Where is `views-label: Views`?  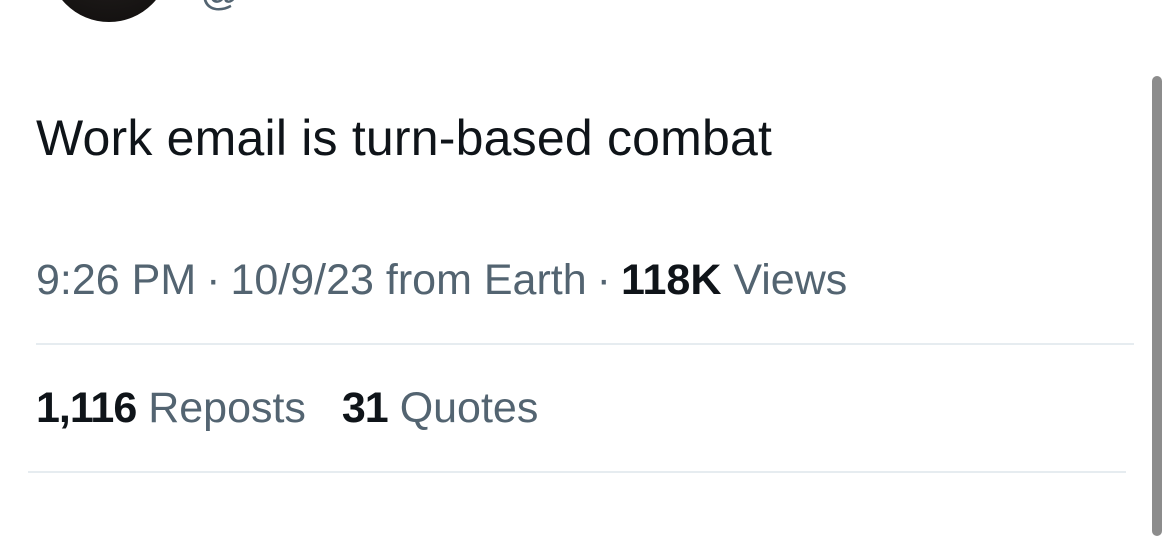 views-label: Views is located at coordinates (790, 280).